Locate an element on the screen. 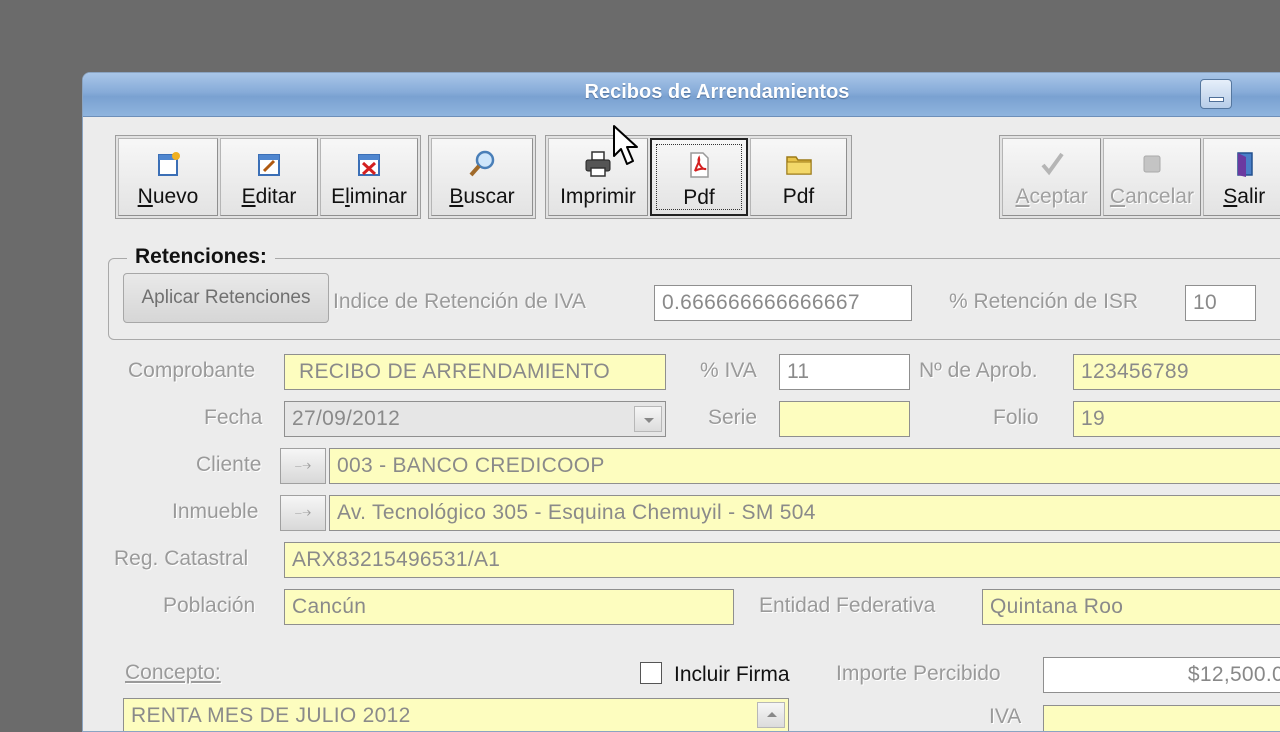 Image resolution: width=1280 pixels, height=732 pixels. buscar-mnemonic: B is located at coordinates (456, 196).